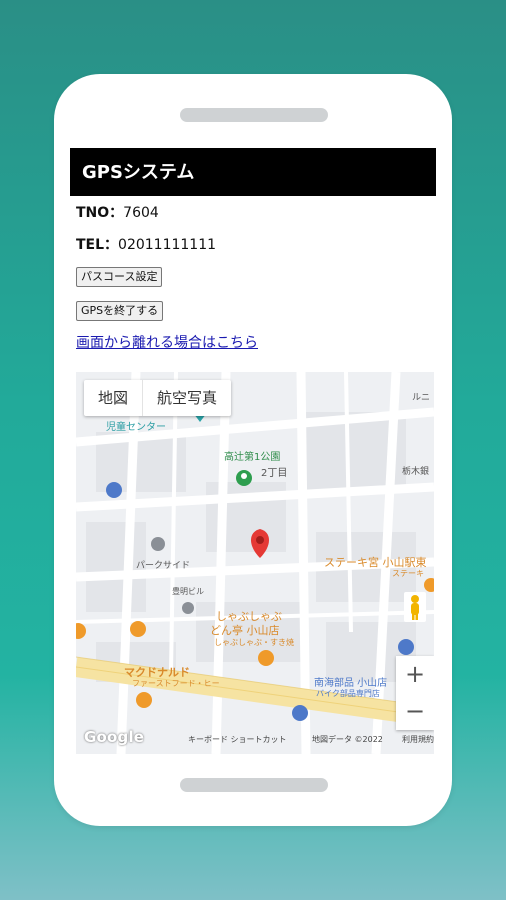 This screenshot has height=900, width=506. I want to click on map-label-top-right: ルニ, so click(421, 398).